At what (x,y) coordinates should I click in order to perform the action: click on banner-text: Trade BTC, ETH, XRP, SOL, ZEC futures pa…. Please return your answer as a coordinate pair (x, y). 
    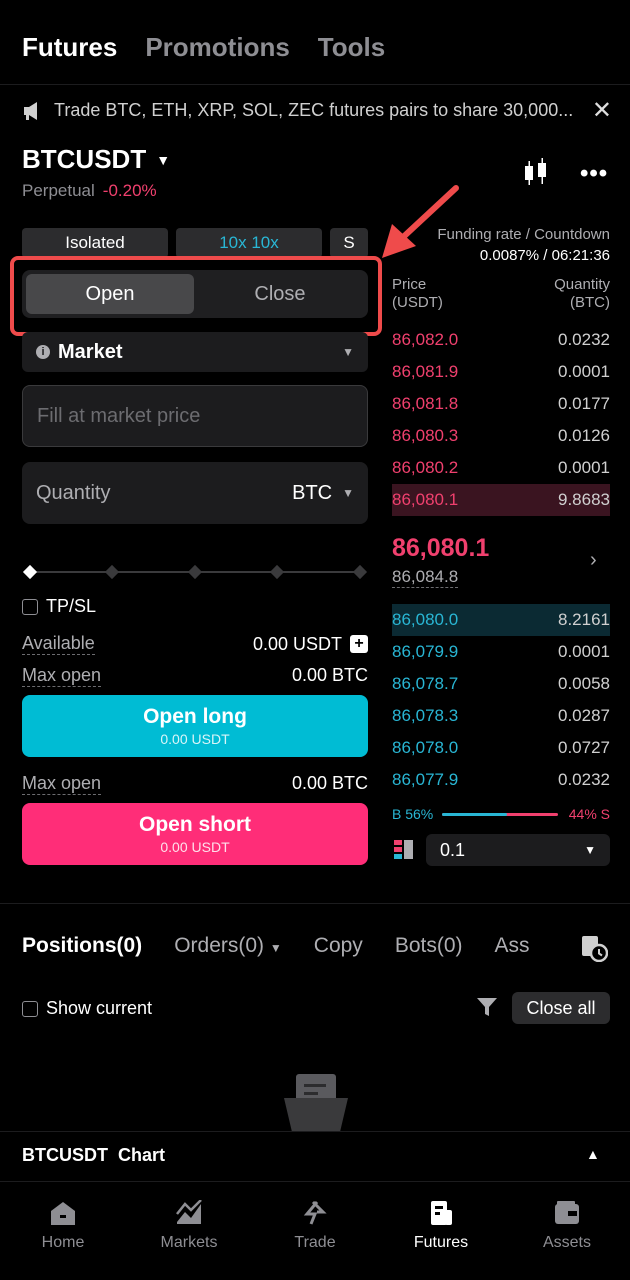
    Looking at the image, I should click on (314, 110).